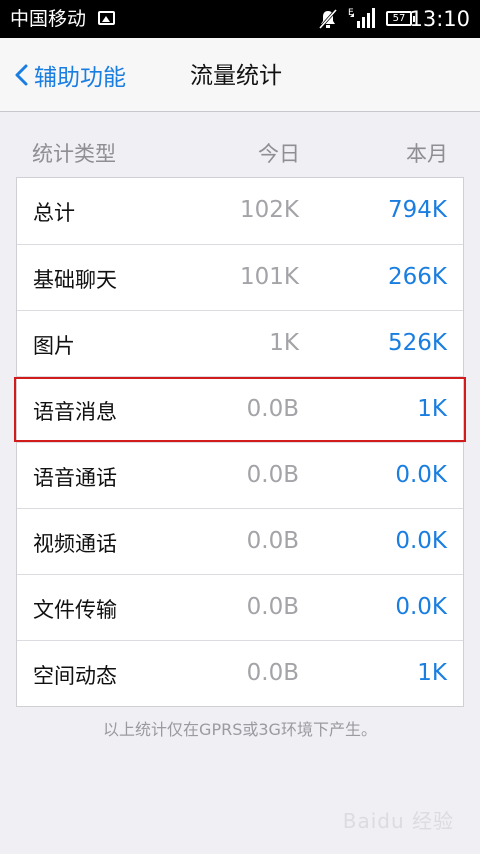  I want to click on row-label: 总计, so click(54, 213).